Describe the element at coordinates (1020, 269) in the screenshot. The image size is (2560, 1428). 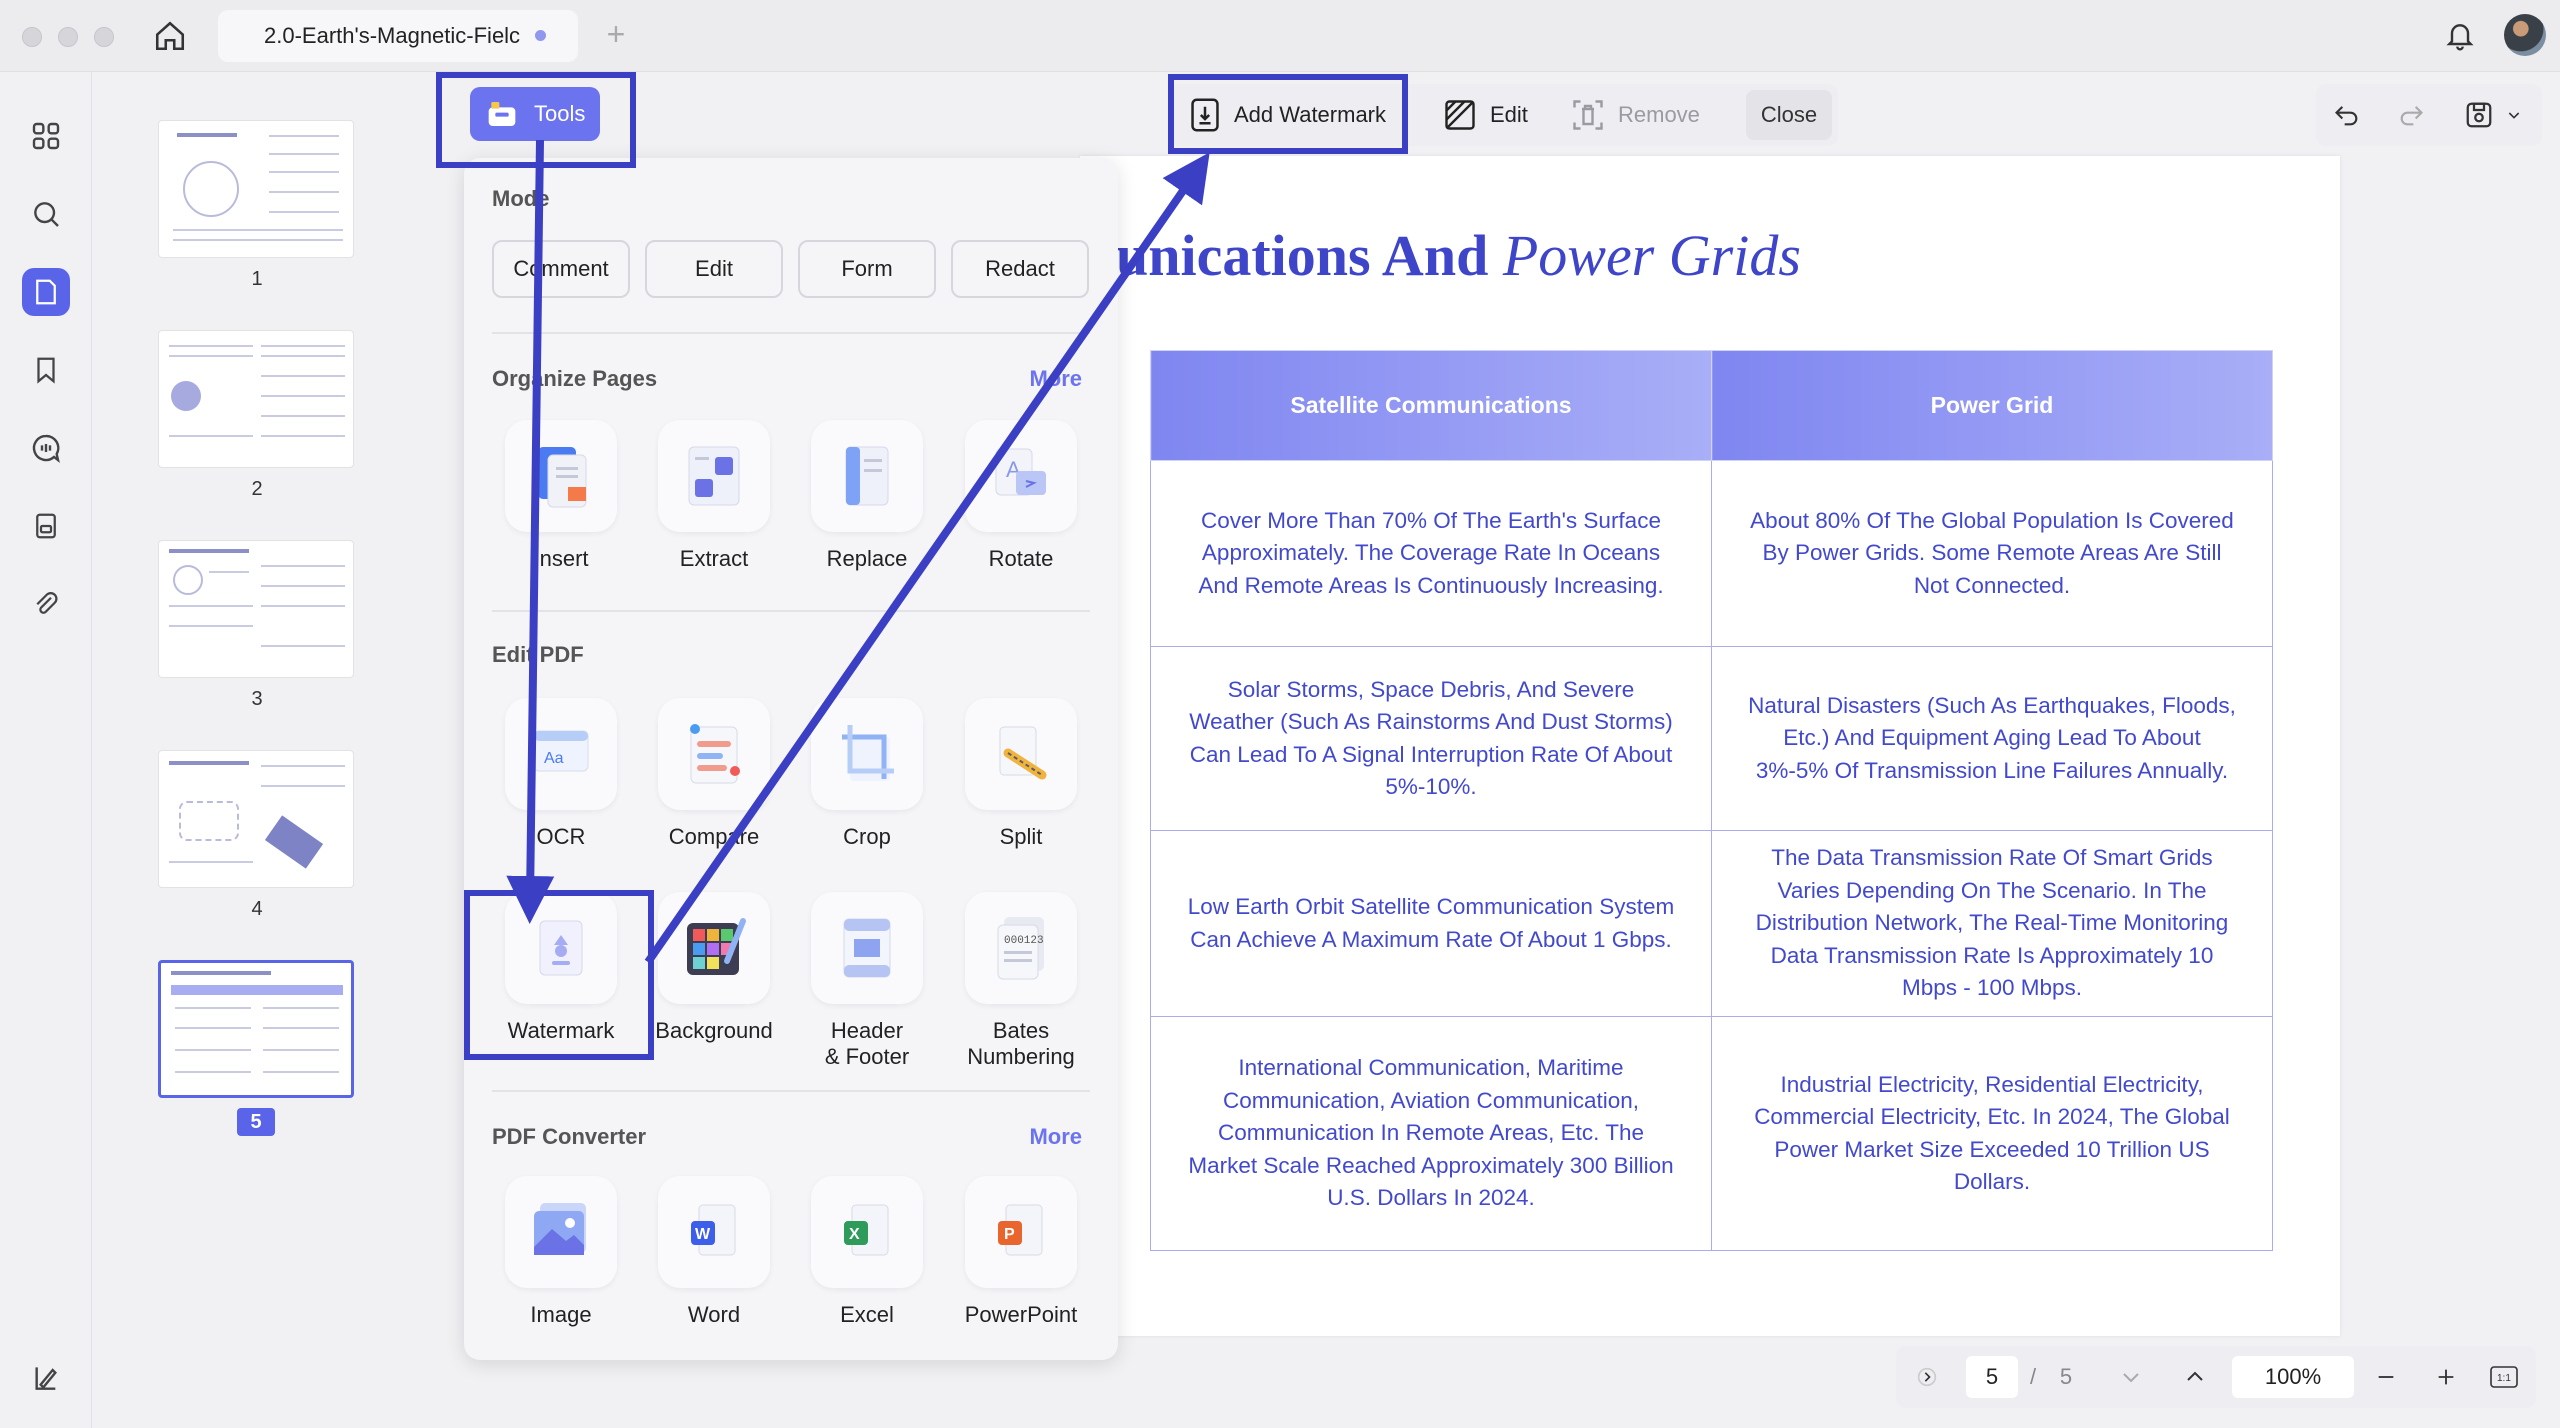
I see `mode-redact-button: Redact` at that location.